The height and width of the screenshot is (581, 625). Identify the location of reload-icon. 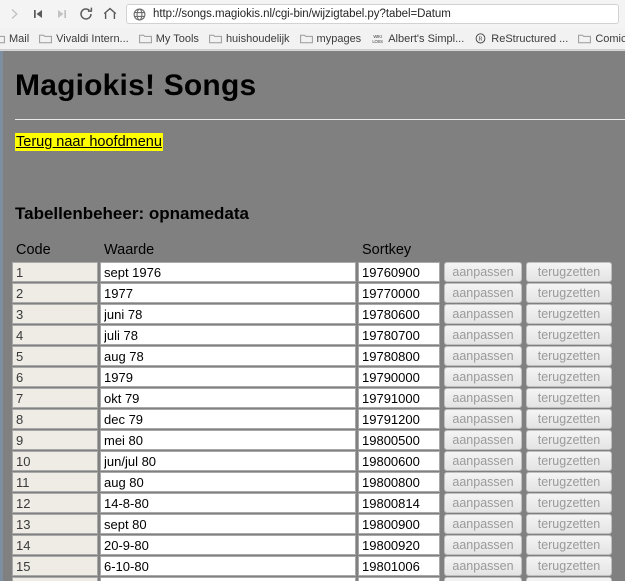
(86, 14).